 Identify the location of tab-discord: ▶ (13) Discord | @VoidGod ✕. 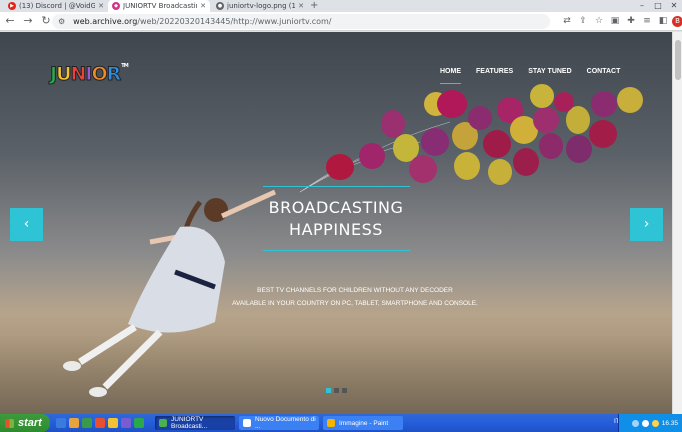
(56, 6).